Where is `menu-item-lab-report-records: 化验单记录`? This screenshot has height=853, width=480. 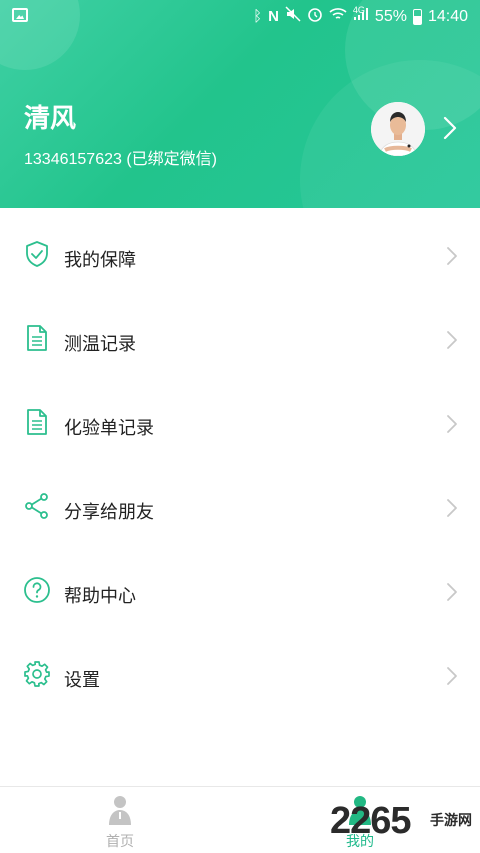
menu-item-lab-report-records: 化验单记录 is located at coordinates (240, 418).